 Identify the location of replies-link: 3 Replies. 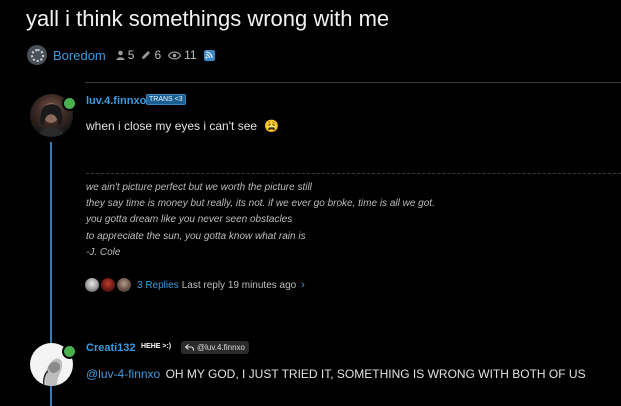
(158, 285).